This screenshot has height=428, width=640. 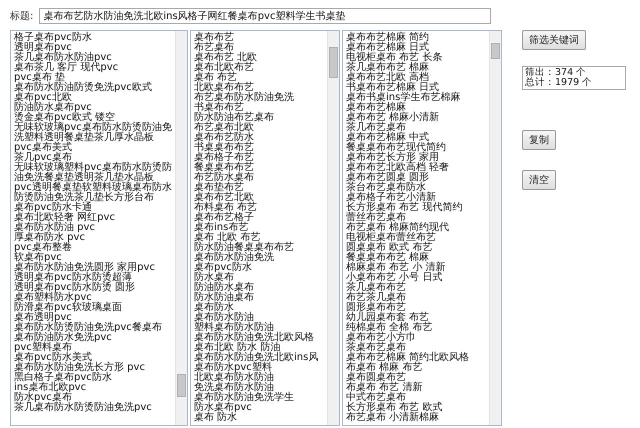 I want to click on keyword-line: 桌布布艺北欧, so click(x=224, y=198).